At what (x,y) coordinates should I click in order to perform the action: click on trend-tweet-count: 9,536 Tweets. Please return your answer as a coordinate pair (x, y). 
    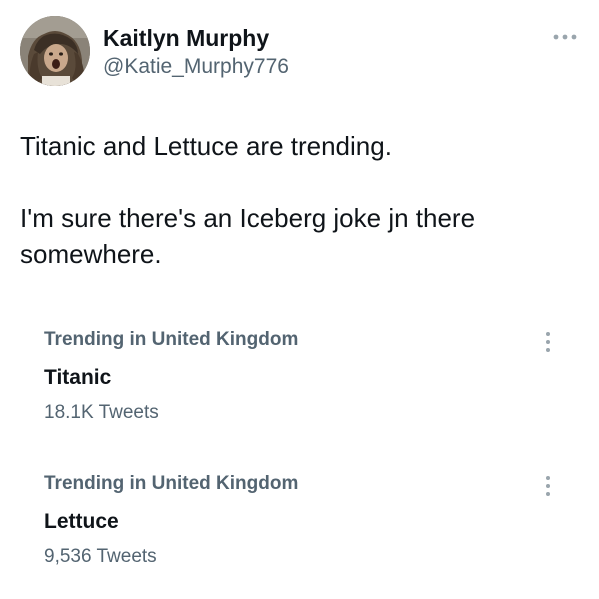
    Looking at the image, I should click on (100, 556).